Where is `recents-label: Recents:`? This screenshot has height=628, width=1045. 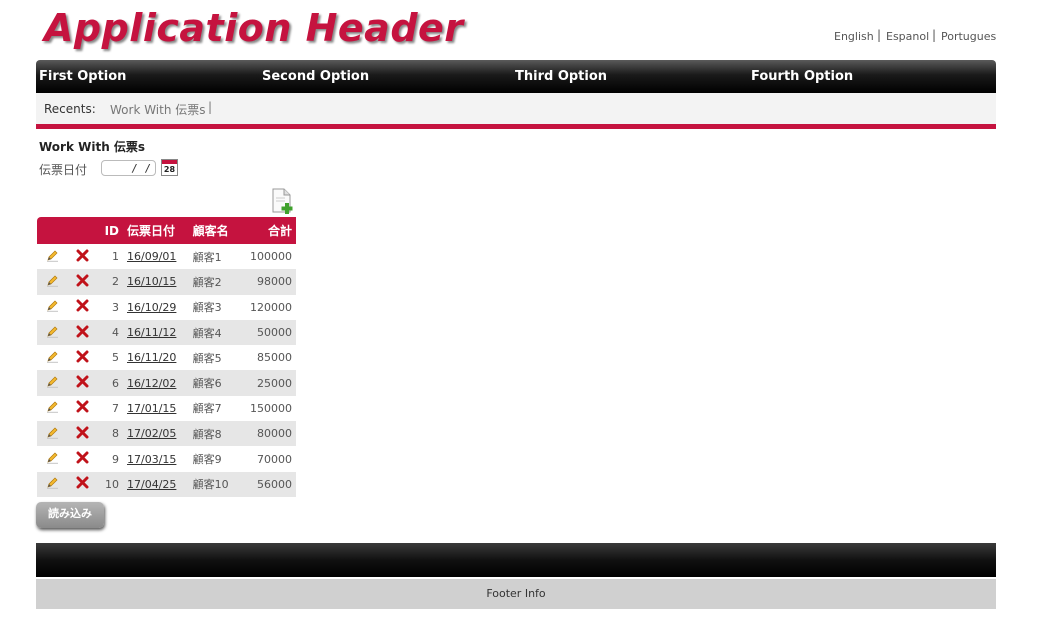 recents-label: Recents: is located at coordinates (70, 109).